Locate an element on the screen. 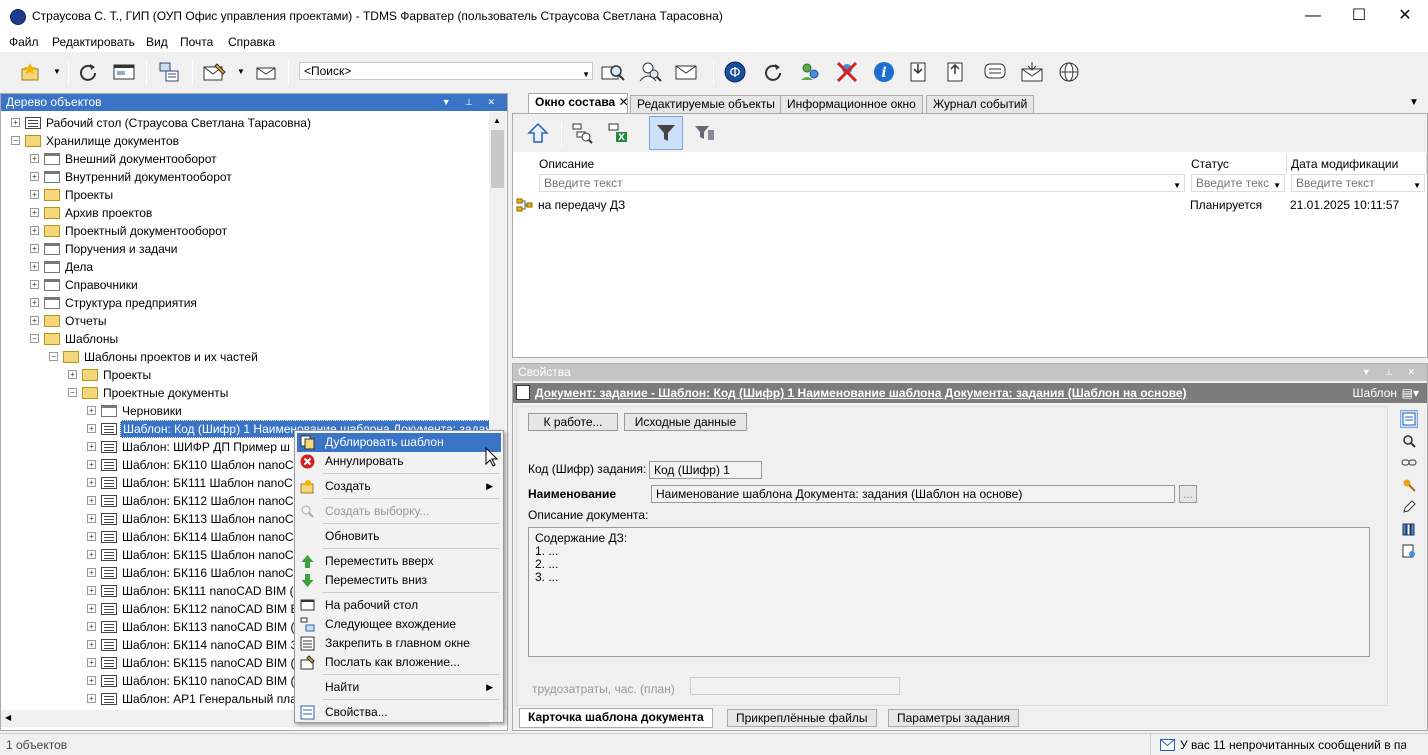 The image size is (1428, 755). filter-status-input: Введите текс ▼ is located at coordinates (1238, 183).